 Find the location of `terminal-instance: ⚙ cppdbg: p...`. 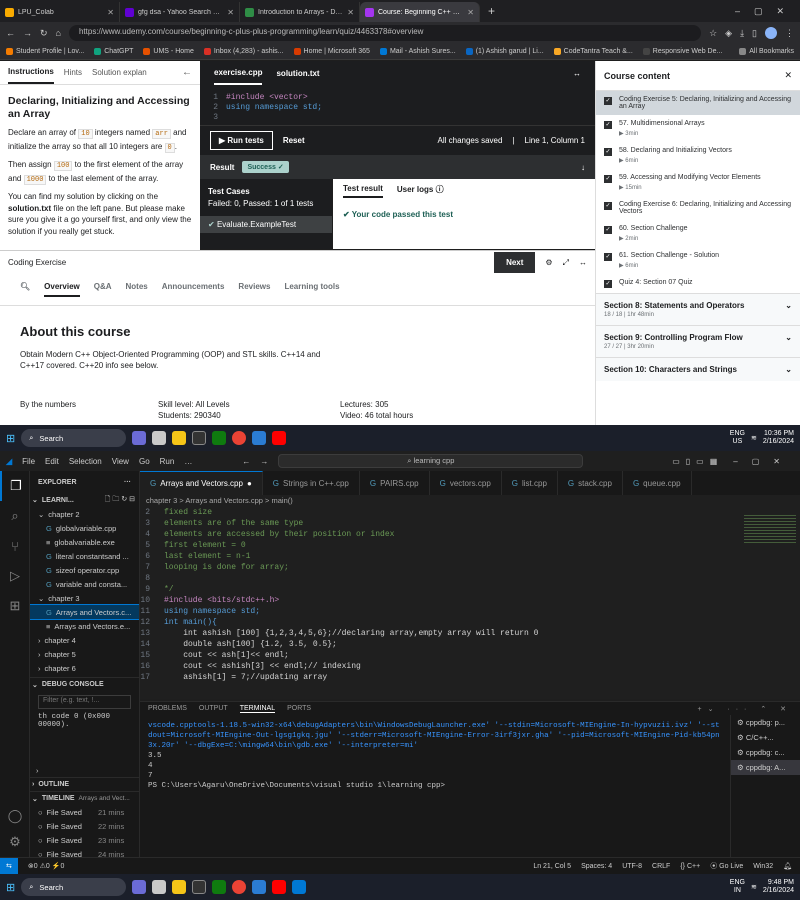

terminal-instance: ⚙ cppdbg: p... is located at coordinates (765, 722).